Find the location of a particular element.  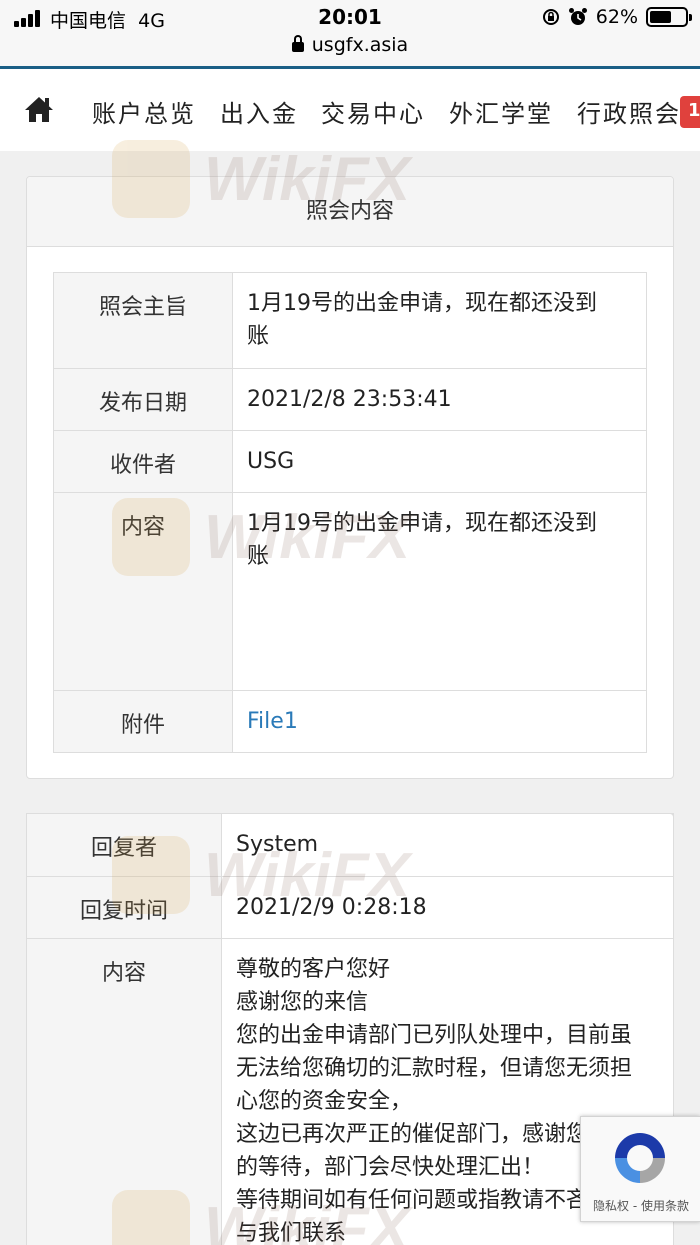

reply-time-label: 回复时间 is located at coordinates (124, 907).